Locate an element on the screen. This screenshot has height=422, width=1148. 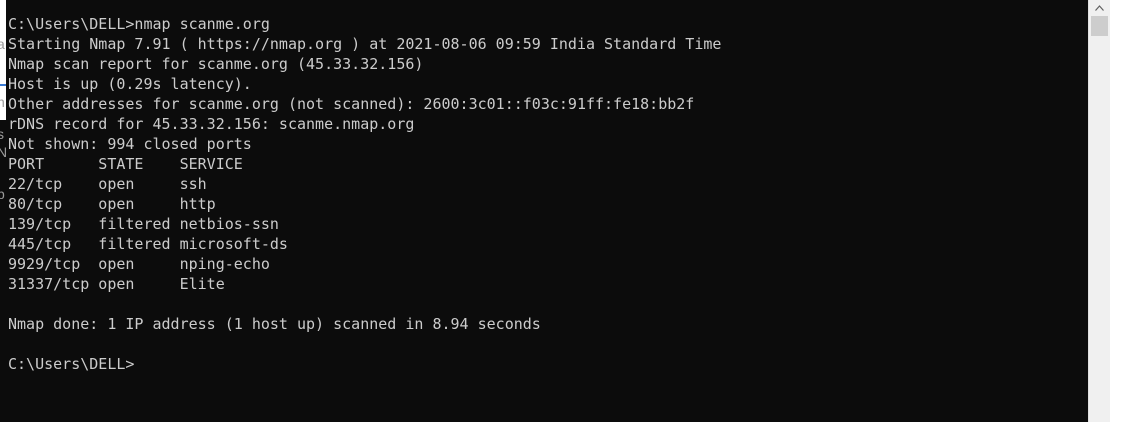
command-prompt: C:\Users\DELL> is located at coordinates (364, 364).